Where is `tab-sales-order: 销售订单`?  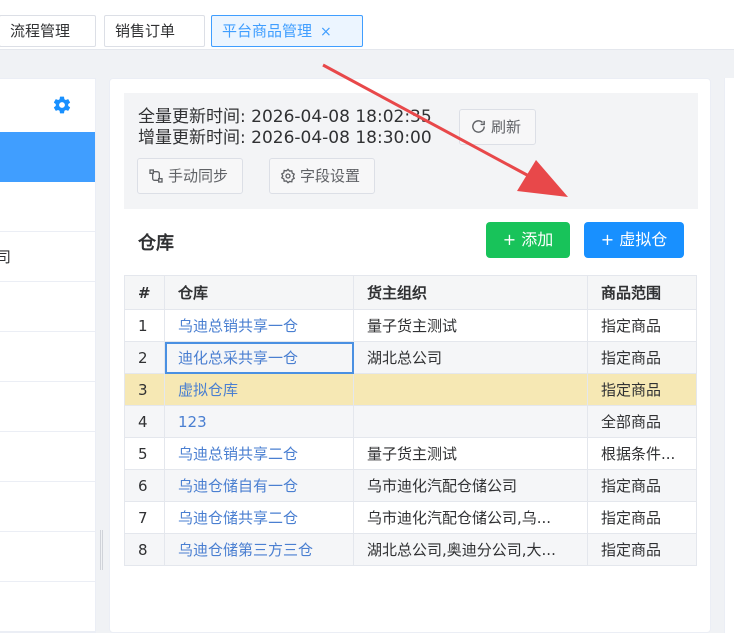 tab-sales-order: 销售订单 is located at coordinates (154, 31).